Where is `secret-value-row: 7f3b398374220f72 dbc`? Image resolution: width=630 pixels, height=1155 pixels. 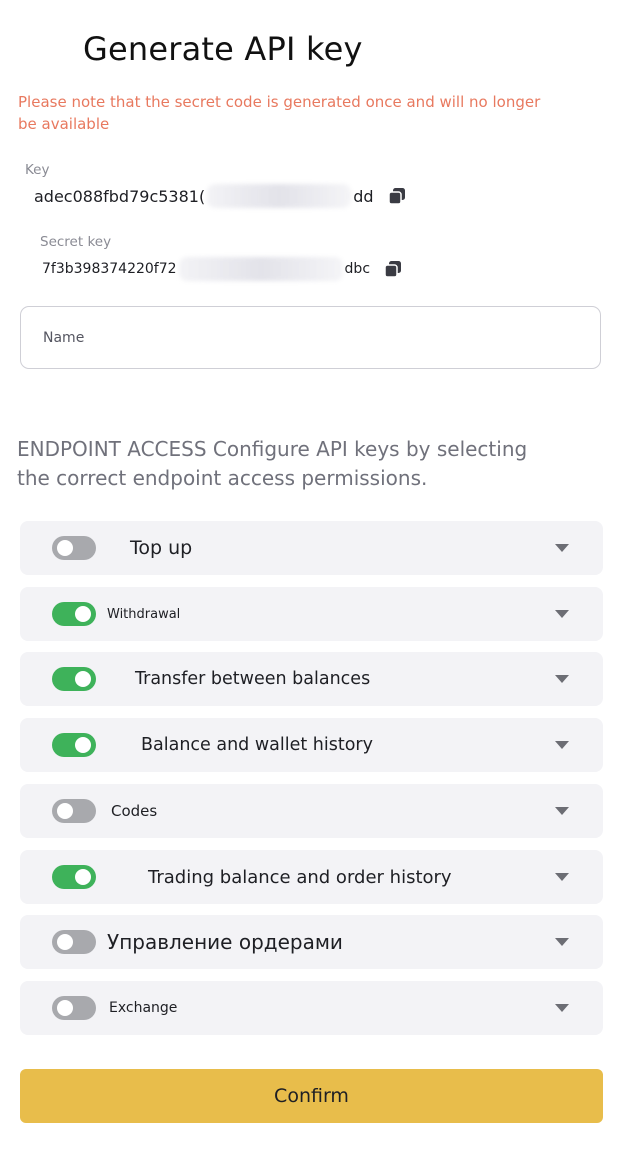
secret-value-row: 7f3b398374220f72 dbc is located at coordinates (222, 269).